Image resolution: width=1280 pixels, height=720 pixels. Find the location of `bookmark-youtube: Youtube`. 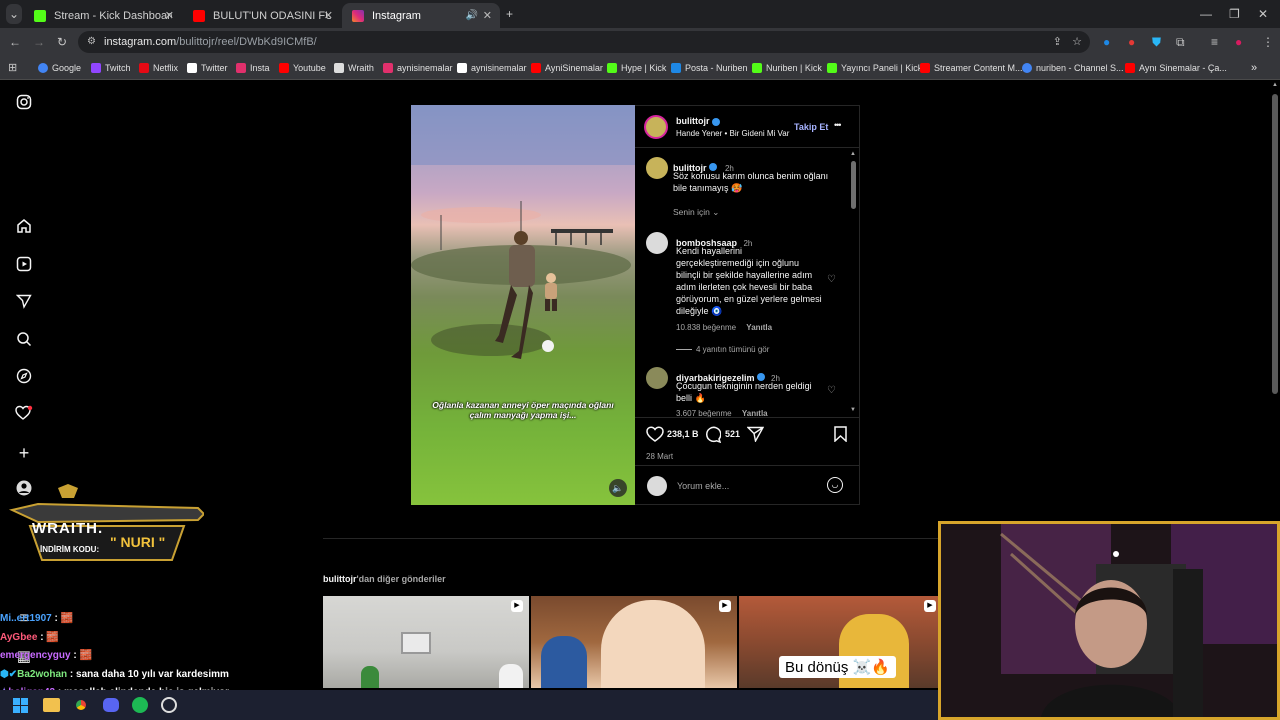

bookmark-youtube: Youtube is located at coordinates (302, 68).